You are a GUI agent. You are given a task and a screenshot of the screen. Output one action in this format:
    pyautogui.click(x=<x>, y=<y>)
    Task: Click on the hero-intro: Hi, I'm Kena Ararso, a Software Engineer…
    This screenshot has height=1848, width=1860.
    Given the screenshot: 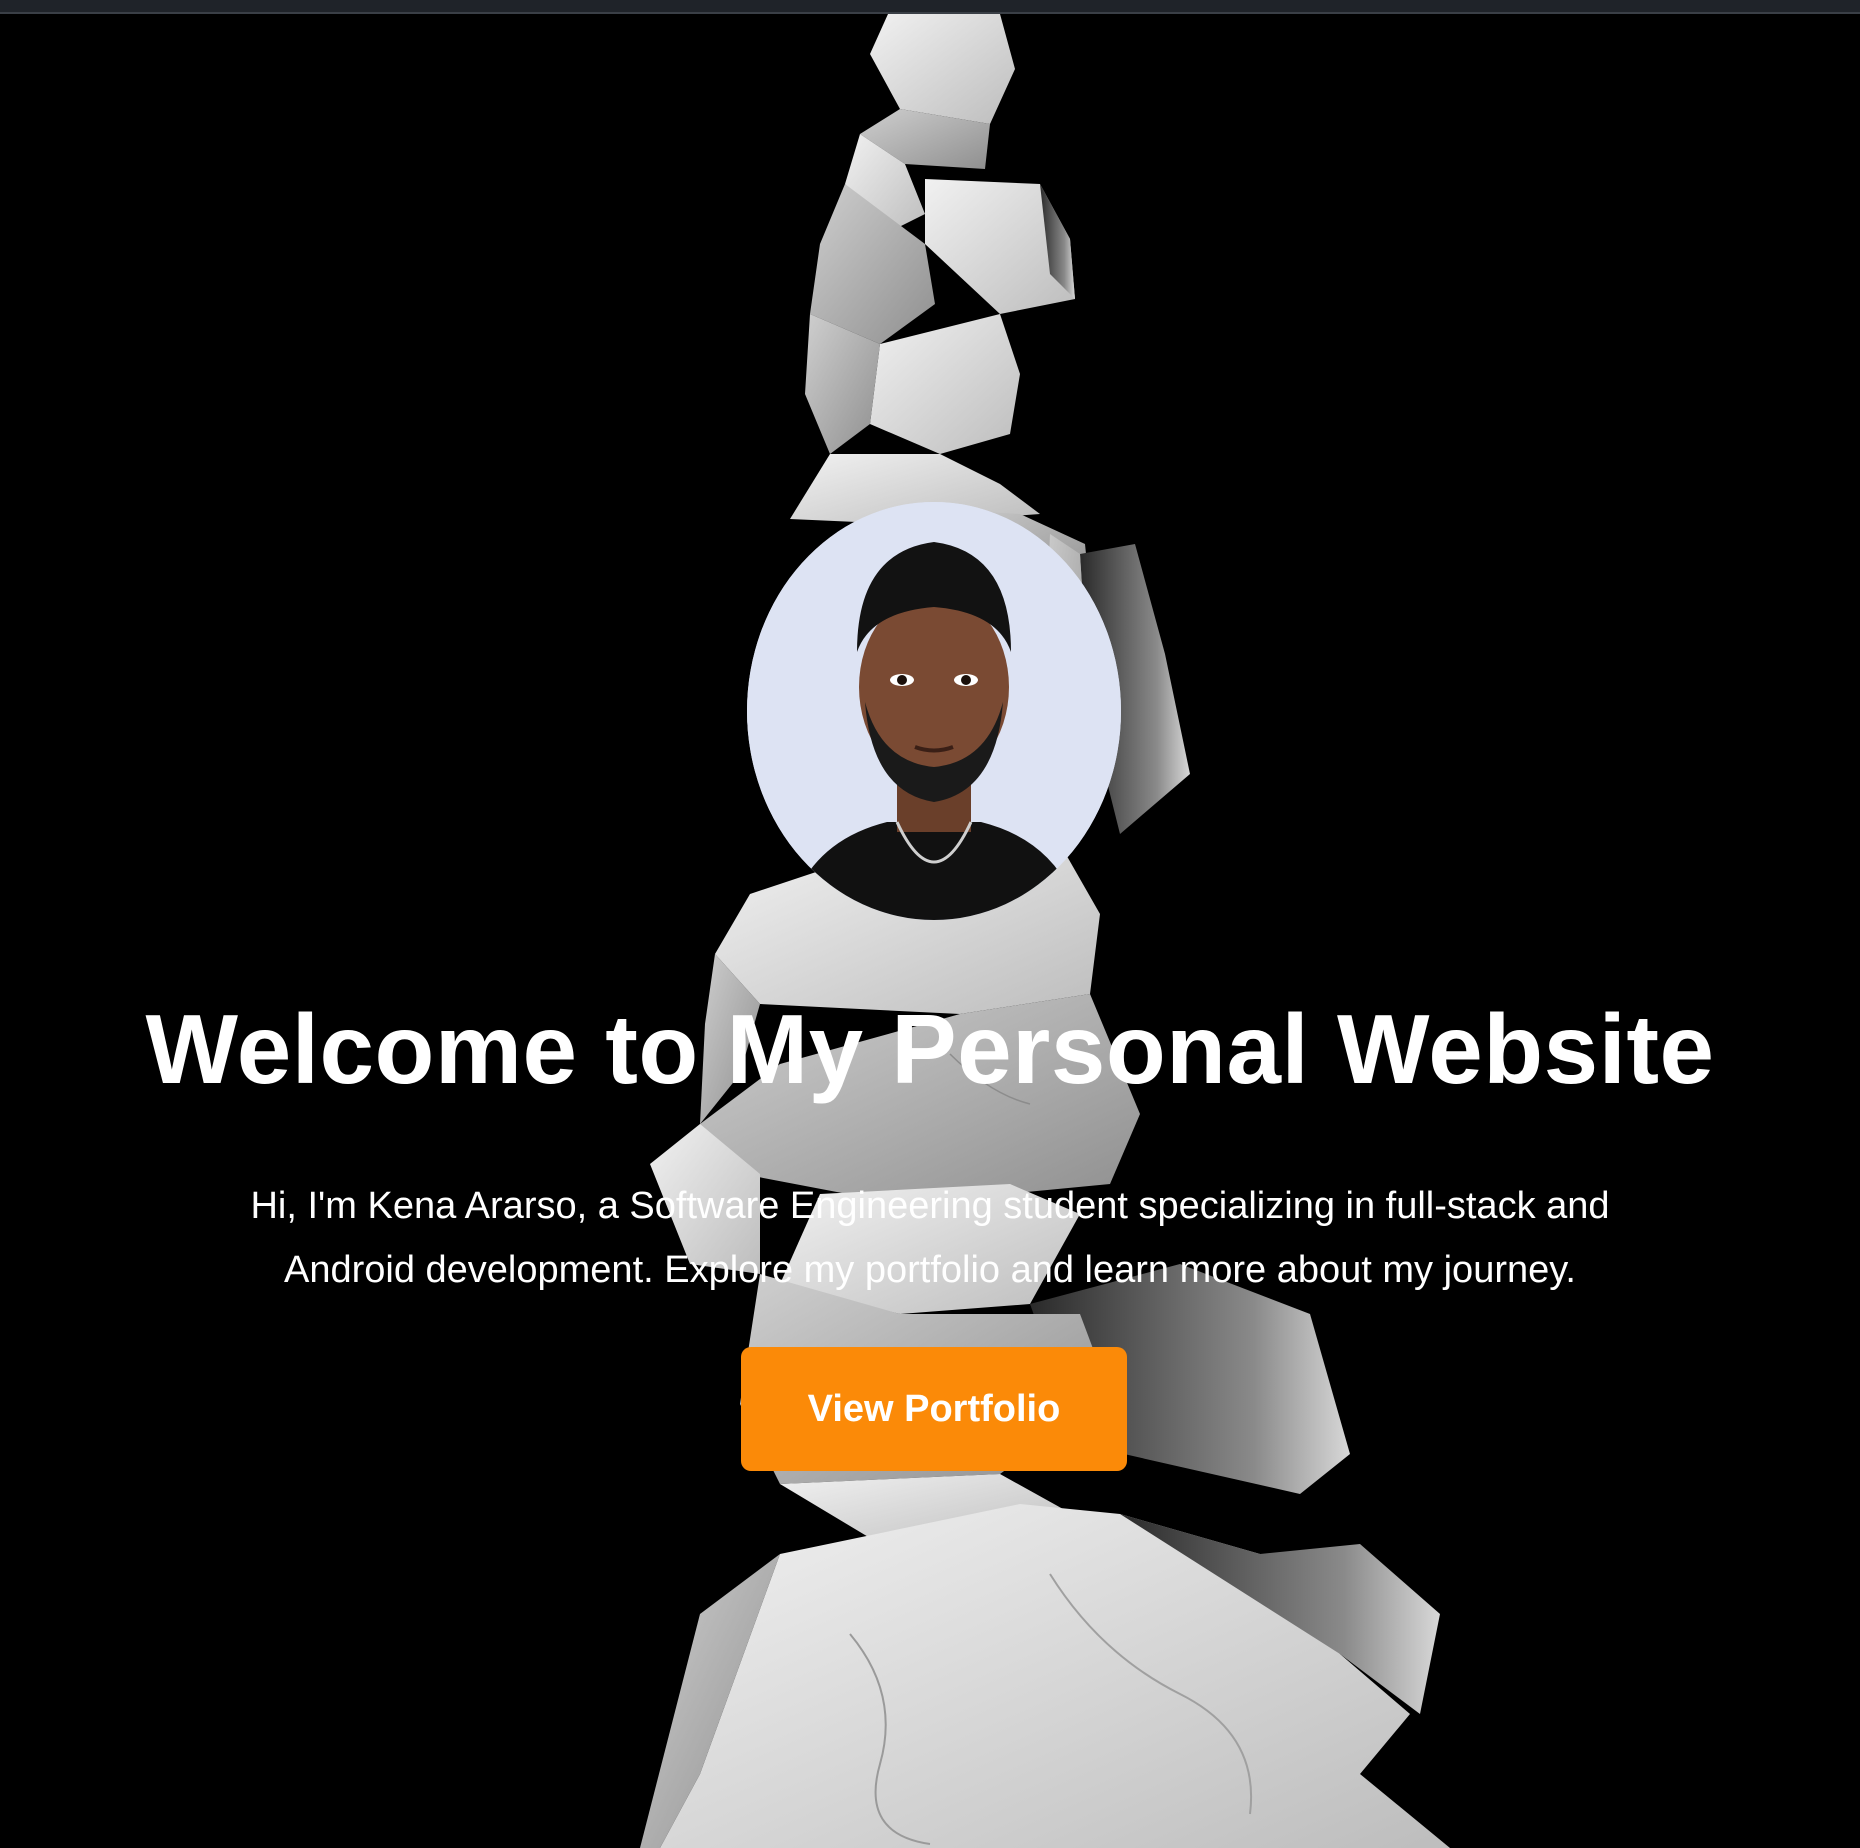 What is the action you would take?
    pyautogui.click(x=930, y=1238)
    